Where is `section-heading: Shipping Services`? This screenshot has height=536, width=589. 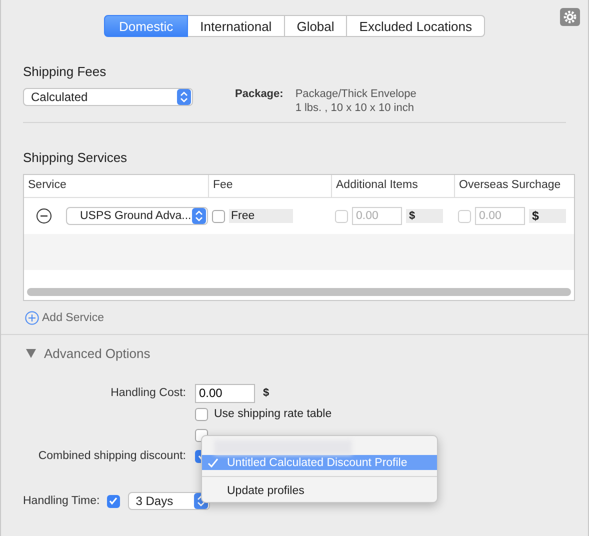 section-heading: Shipping Services is located at coordinates (75, 157).